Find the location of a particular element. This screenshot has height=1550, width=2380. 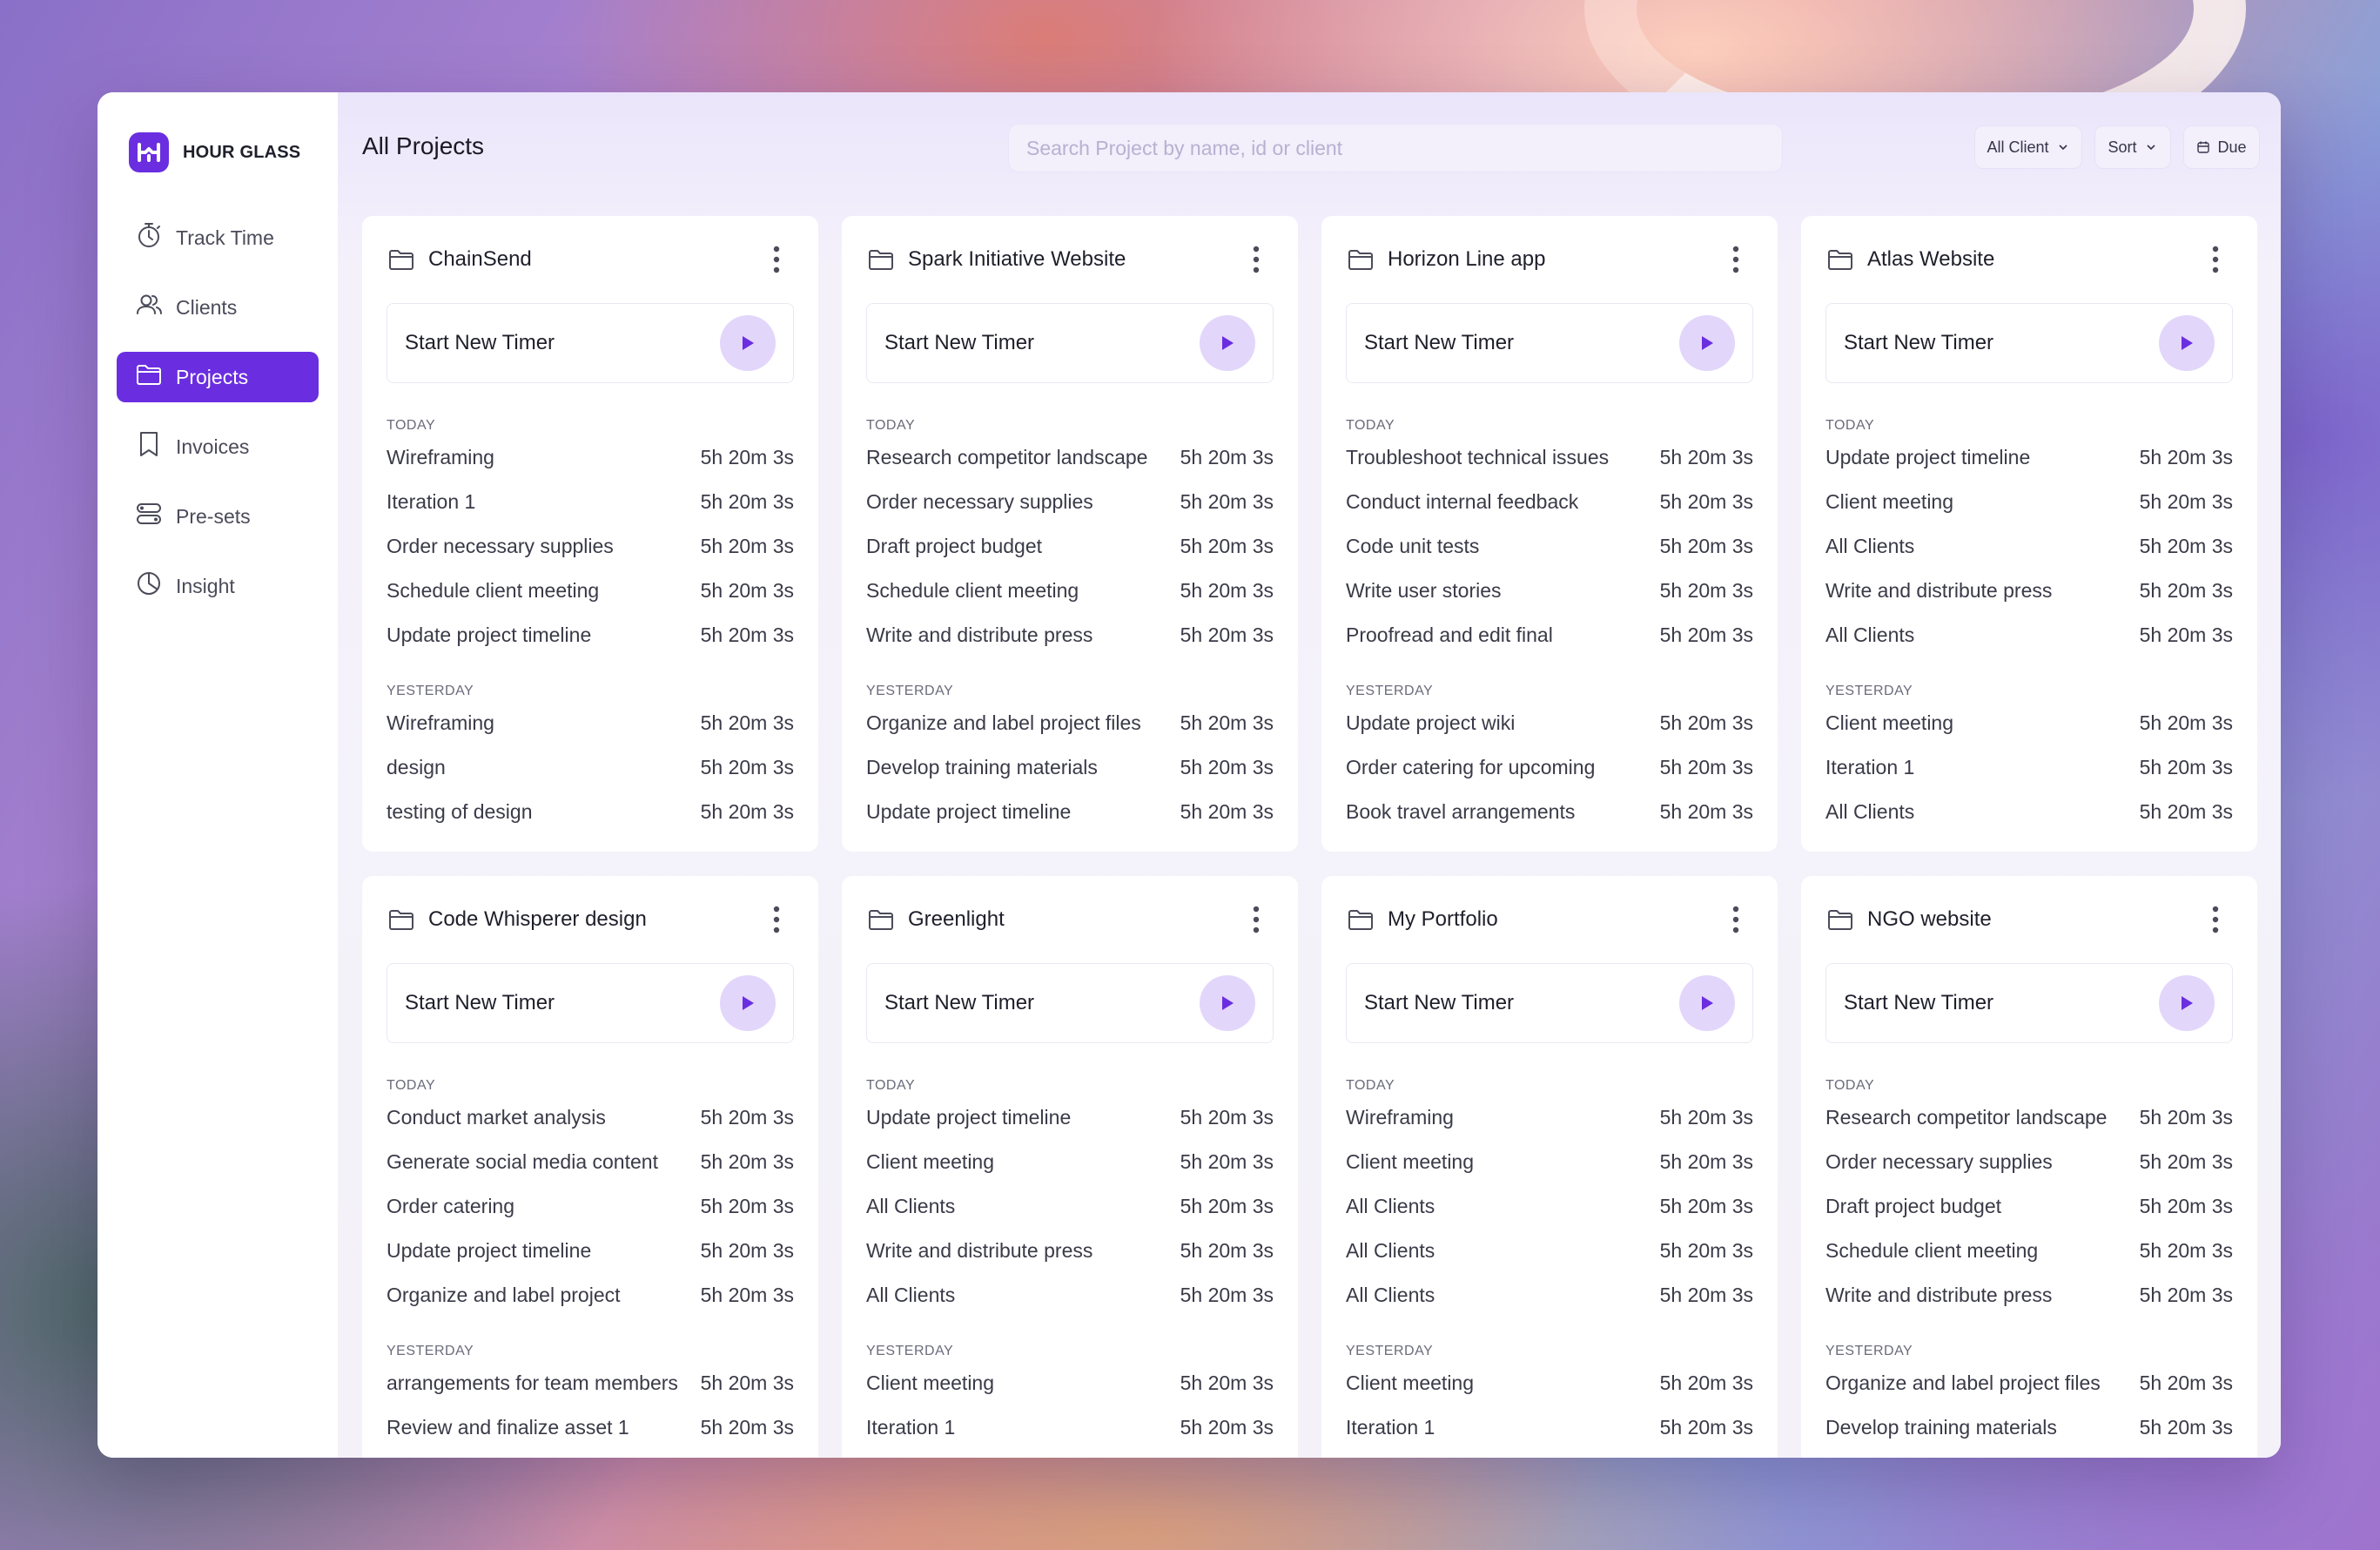

client-filter-dropdown: All Client is located at coordinates (2028, 147).